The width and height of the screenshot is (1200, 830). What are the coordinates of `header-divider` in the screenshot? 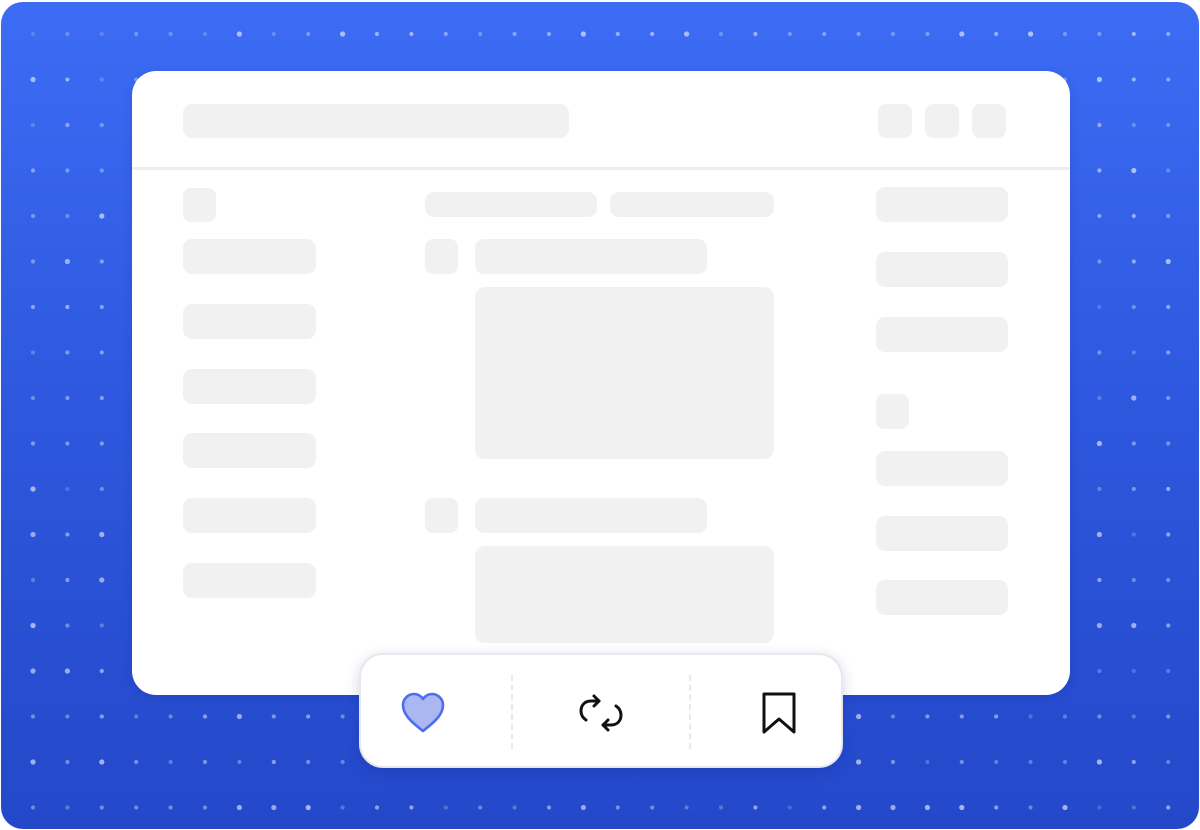 It's located at (601, 168).